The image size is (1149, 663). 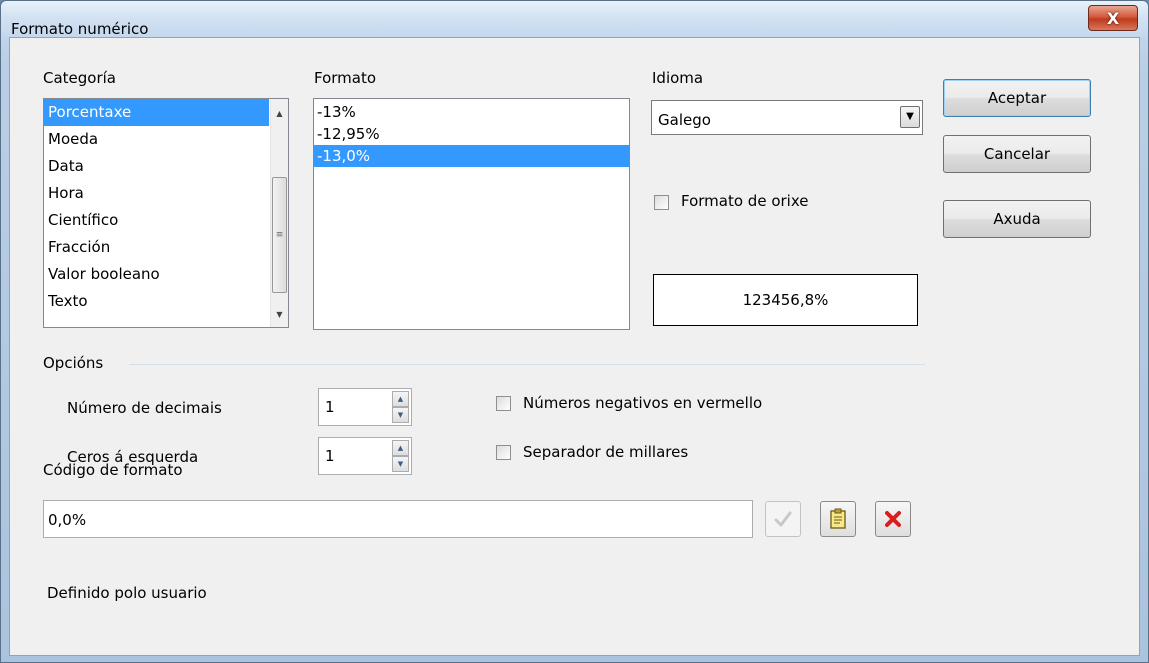 I want to click on decimals-label: Número de decimais, so click(x=144, y=408).